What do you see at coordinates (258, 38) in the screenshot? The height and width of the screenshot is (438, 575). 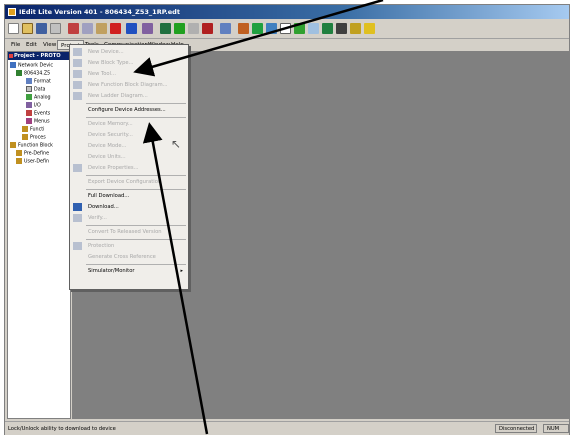 I see `annotation-arrow-top` at bounding box center [258, 38].